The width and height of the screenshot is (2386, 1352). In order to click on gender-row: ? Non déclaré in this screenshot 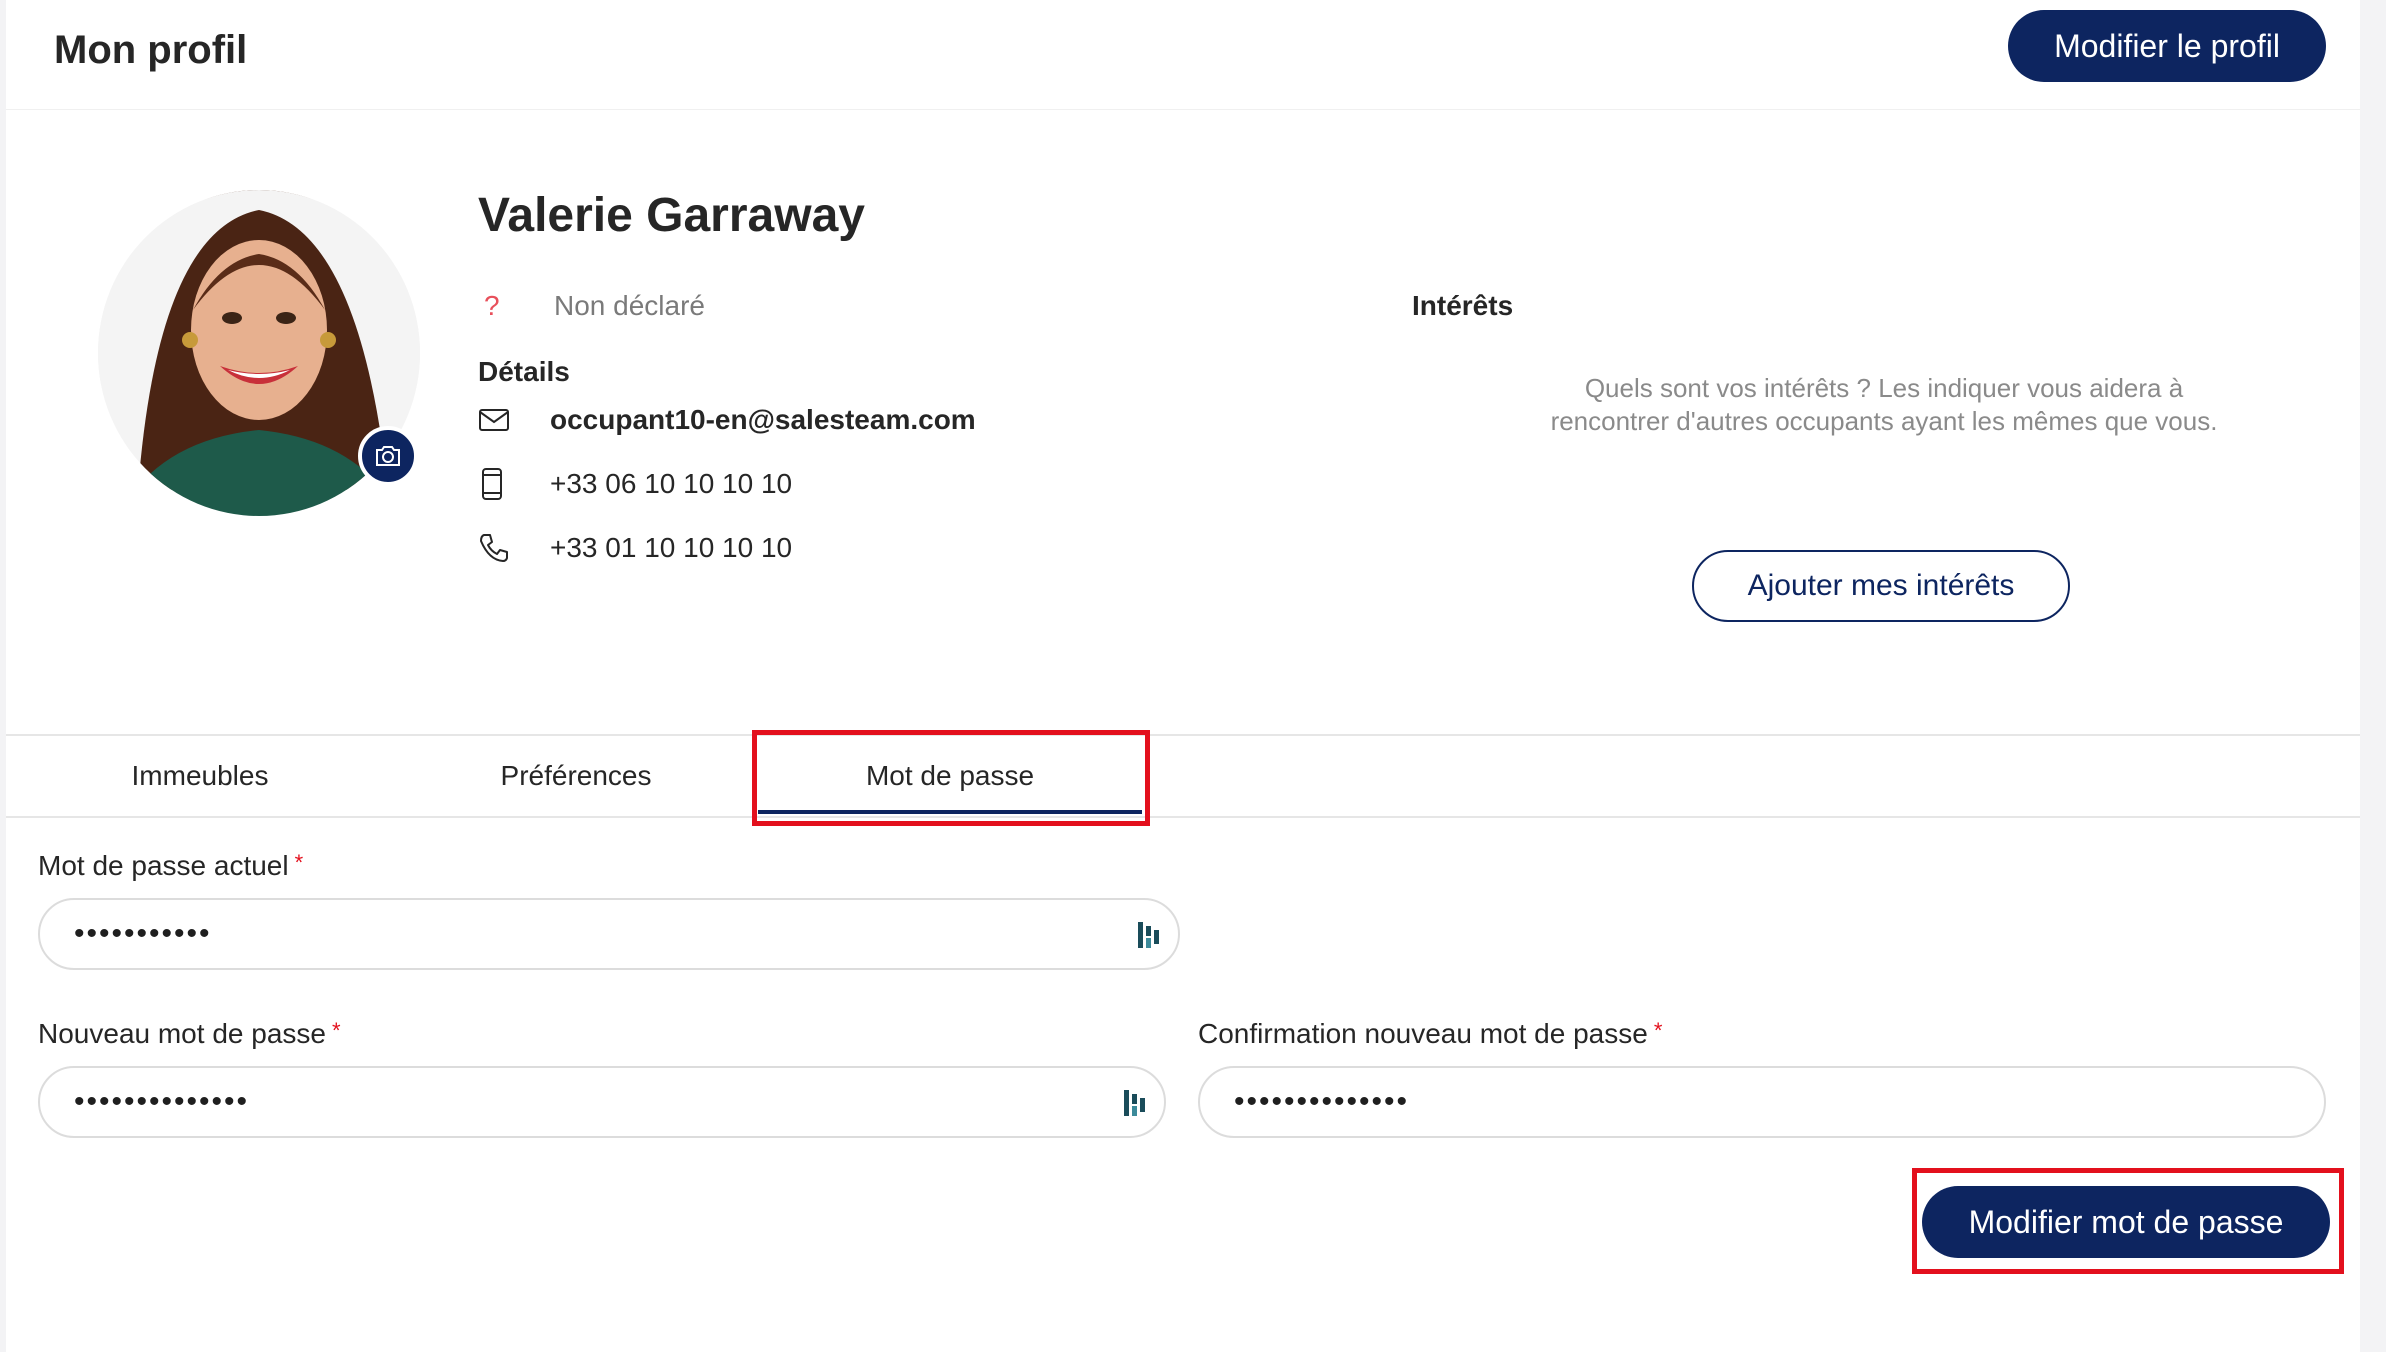, I will do `click(594, 306)`.